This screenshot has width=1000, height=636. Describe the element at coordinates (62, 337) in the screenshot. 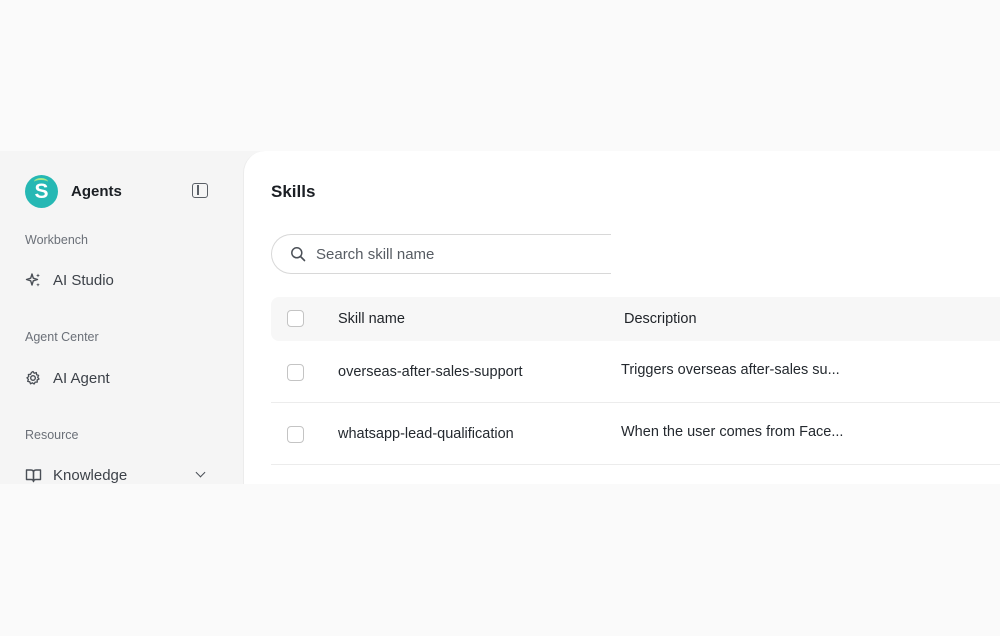

I see `section-label-agent-center: Agent Center` at that location.